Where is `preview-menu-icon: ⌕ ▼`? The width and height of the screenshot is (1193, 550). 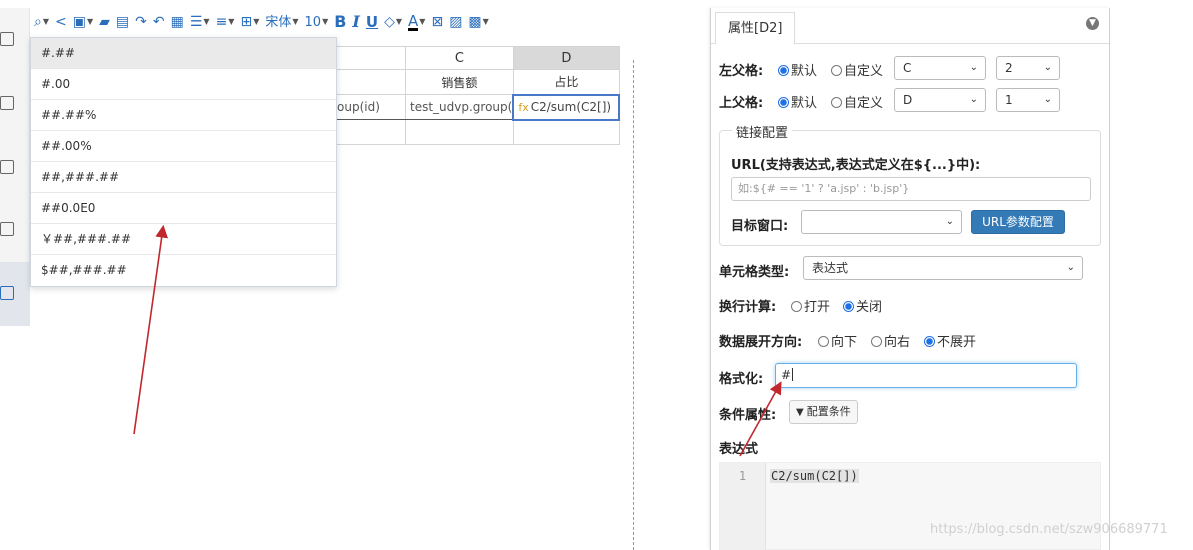
preview-menu-icon: ⌕ ▼ is located at coordinates (41, 22).